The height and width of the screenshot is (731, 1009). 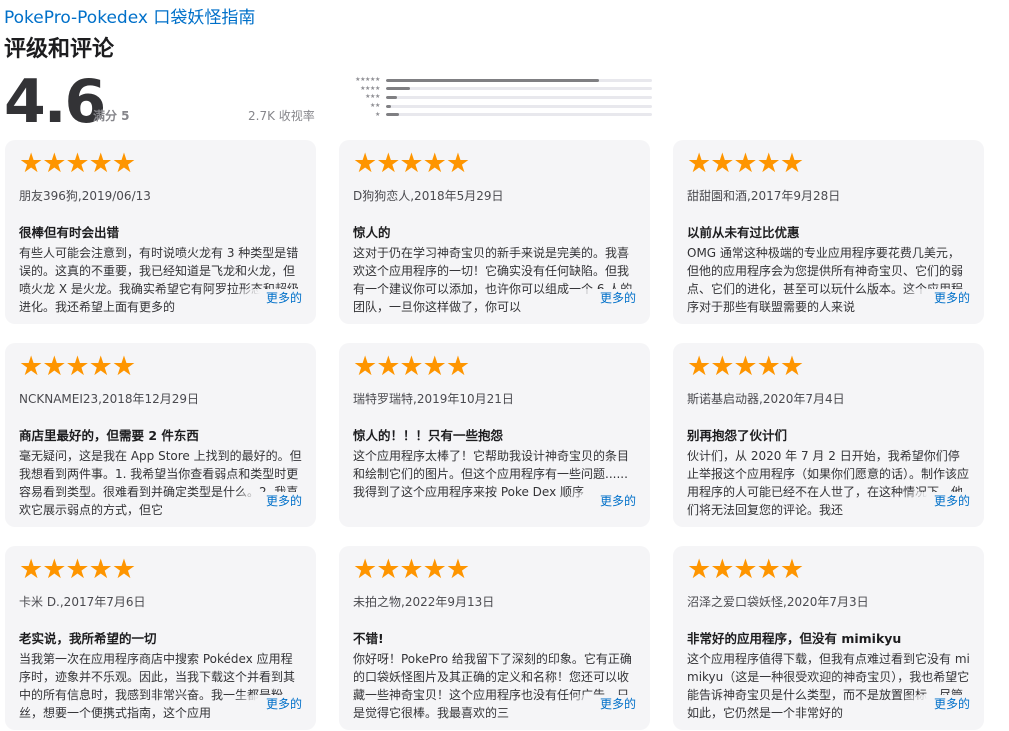 What do you see at coordinates (109, 435) in the screenshot?
I see `review-title: 商店里最好的，但需要 2 件东西` at bounding box center [109, 435].